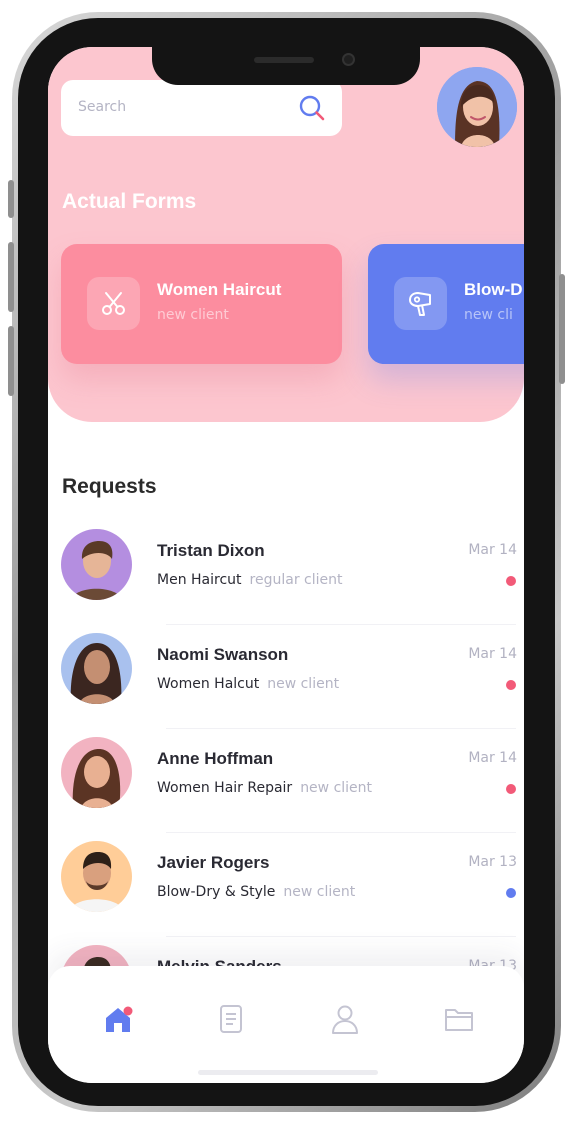  What do you see at coordinates (201, 108) in the screenshot?
I see `search-input: Search` at bounding box center [201, 108].